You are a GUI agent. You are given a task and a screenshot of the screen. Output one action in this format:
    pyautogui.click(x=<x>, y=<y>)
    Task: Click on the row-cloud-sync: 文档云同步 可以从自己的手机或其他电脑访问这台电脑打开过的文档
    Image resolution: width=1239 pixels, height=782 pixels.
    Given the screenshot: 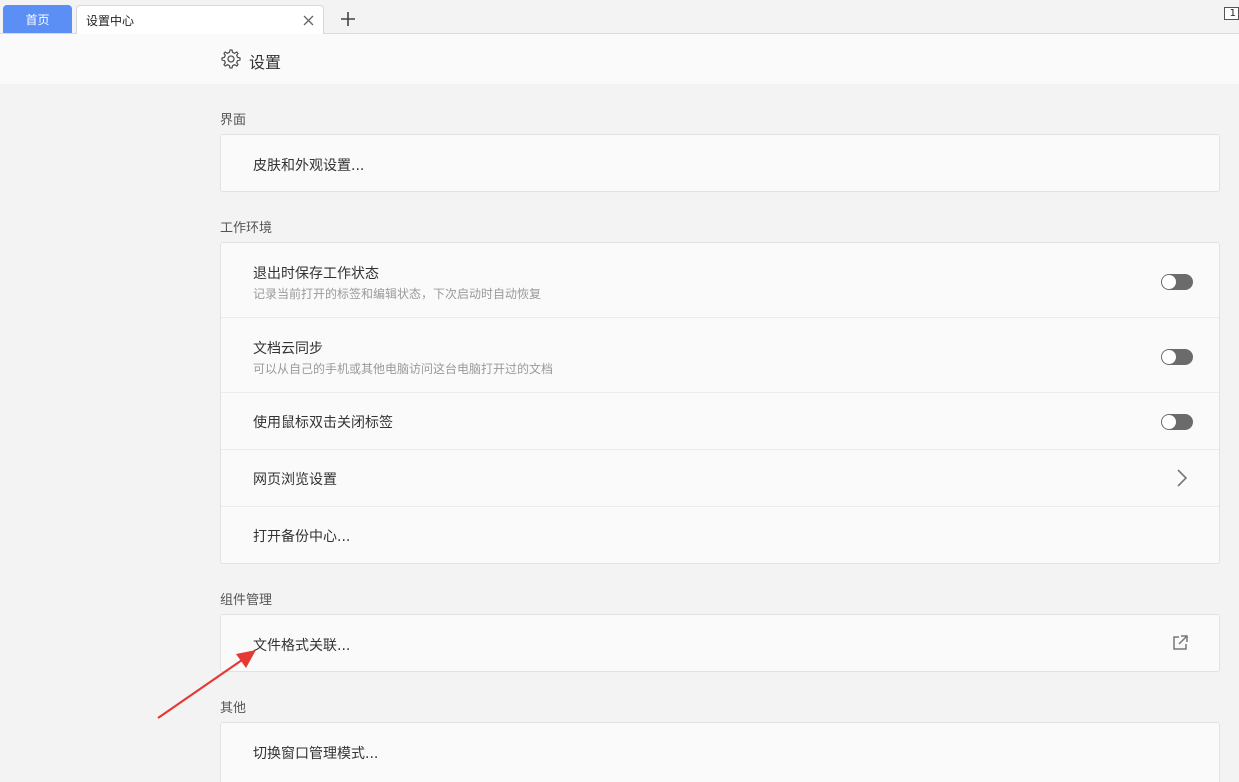 What is the action you would take?
    pyautogui.click(x=720, y=355)
    